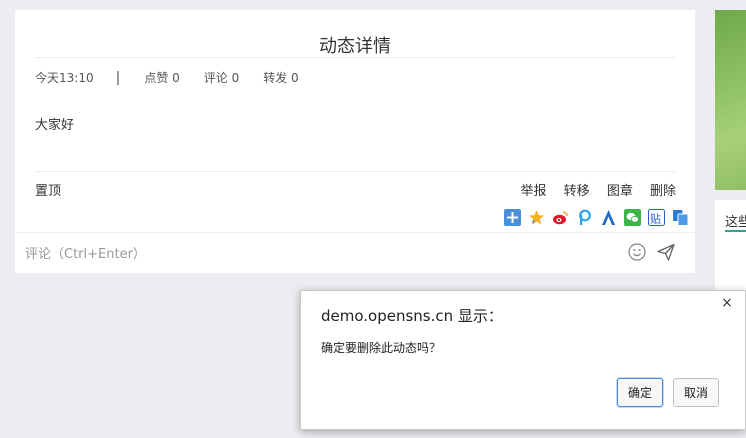 The height and width of the screenshot is (438, 746). I want to click on renren-share-icon, so click(608, 217).